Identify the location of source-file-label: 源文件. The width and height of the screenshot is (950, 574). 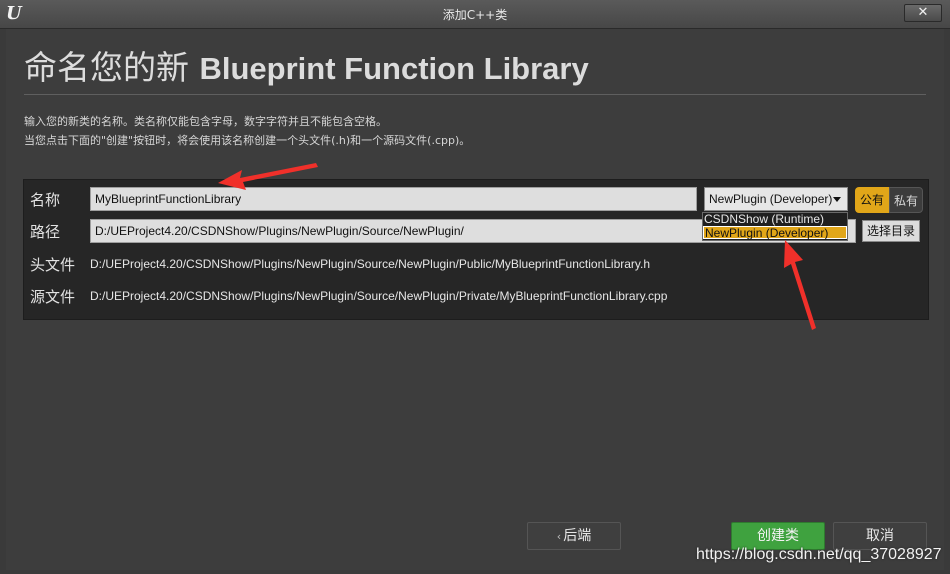
(53, 297).